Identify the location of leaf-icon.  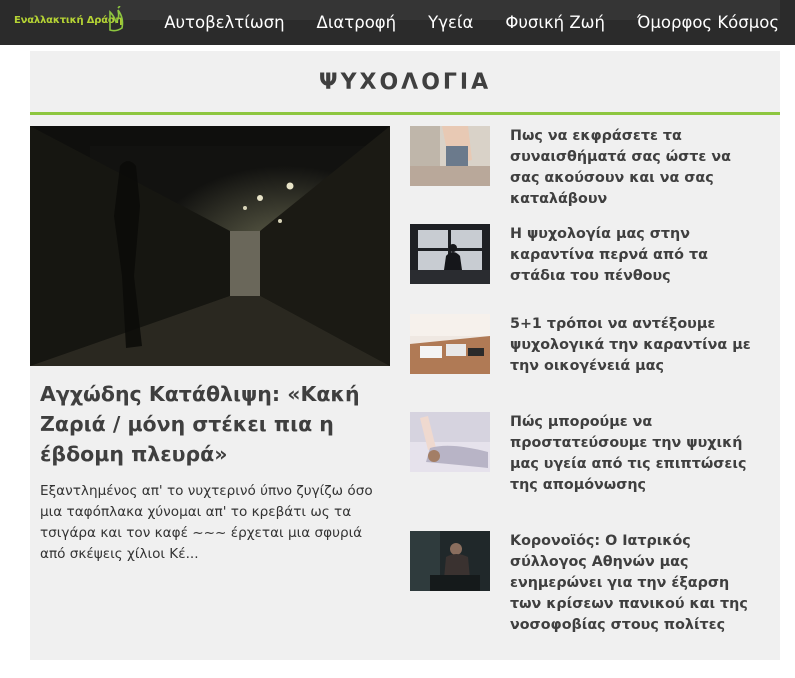
(116, 19).